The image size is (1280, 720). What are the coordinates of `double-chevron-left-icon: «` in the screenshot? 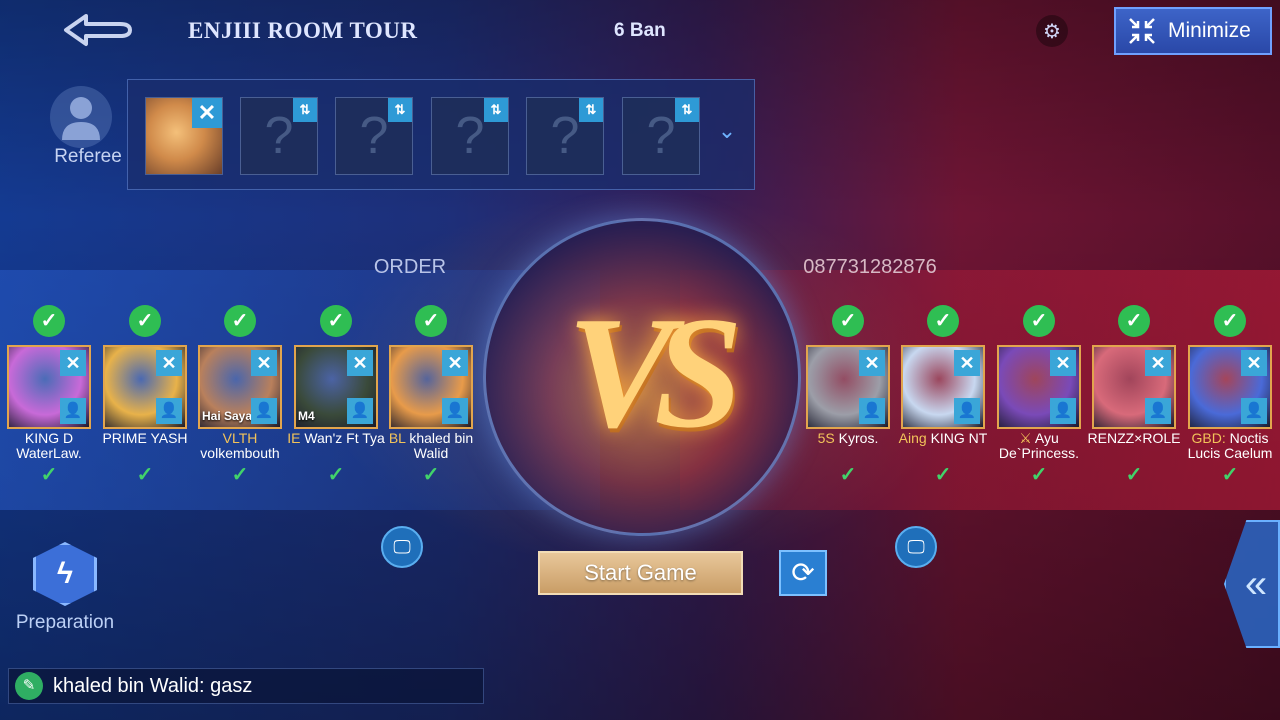 It's located at (1256, 584).